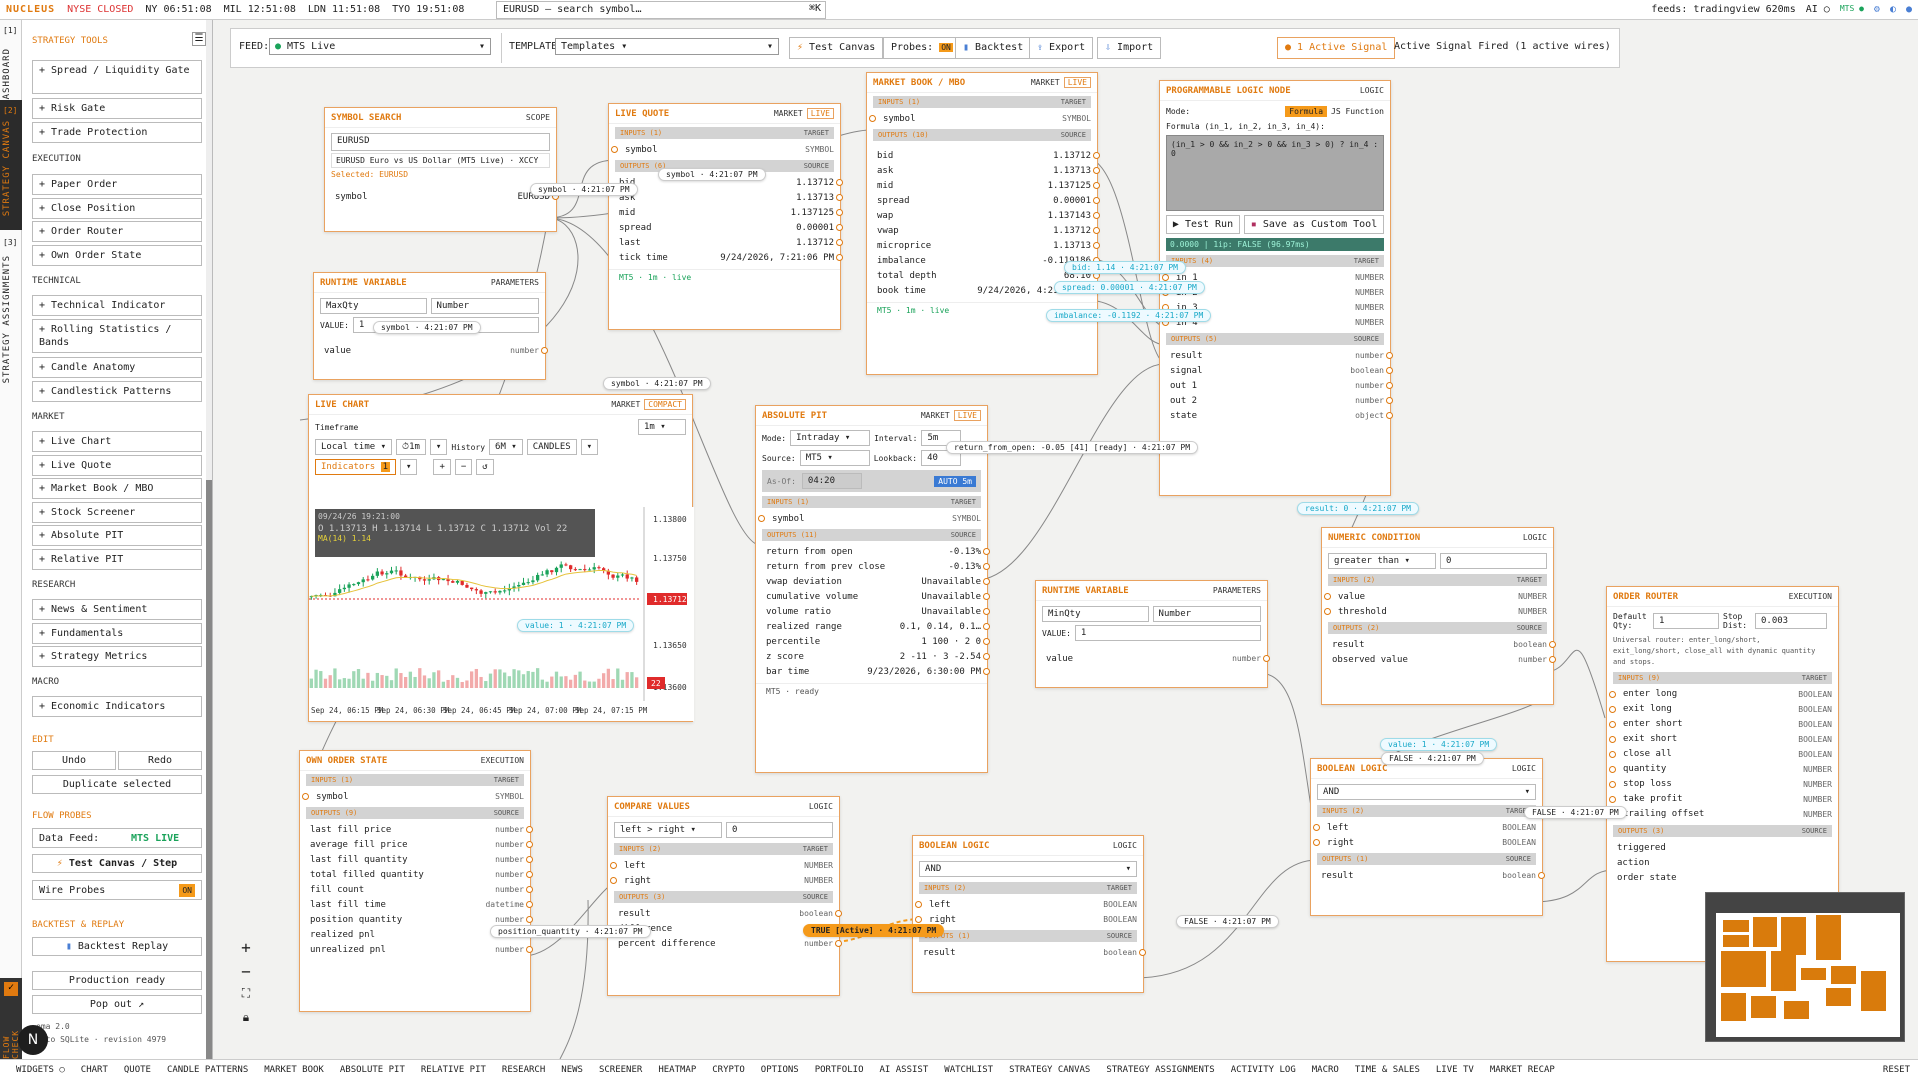  Describe the element at coordinates (1896, 1070) in the screenshot. I see `reset-button: RESET` at that location.